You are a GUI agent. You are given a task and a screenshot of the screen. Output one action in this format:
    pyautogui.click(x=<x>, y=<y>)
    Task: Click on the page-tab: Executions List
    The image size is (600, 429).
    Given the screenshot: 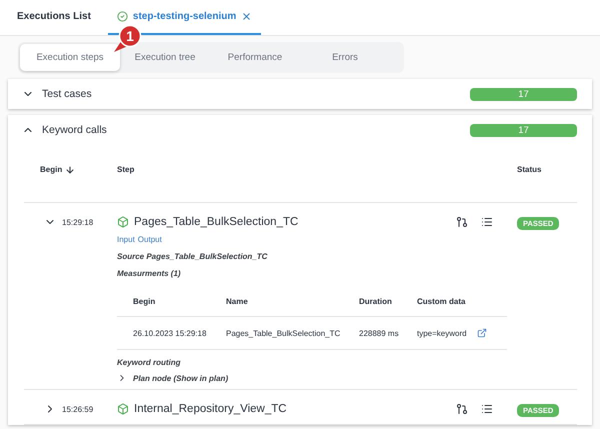 What is the action you would take?
    pyautogui.click(x=54, y=17)
    